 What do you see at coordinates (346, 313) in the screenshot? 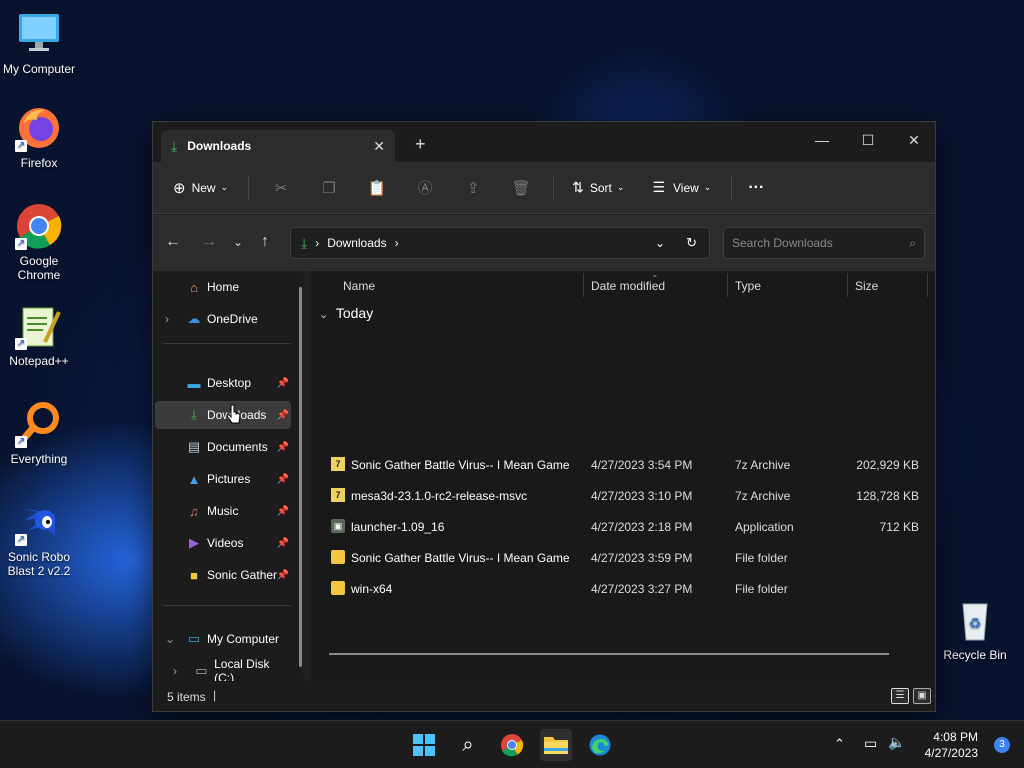
I see `group-header-today: ⌄ Today` at bounding box center [346, 313].